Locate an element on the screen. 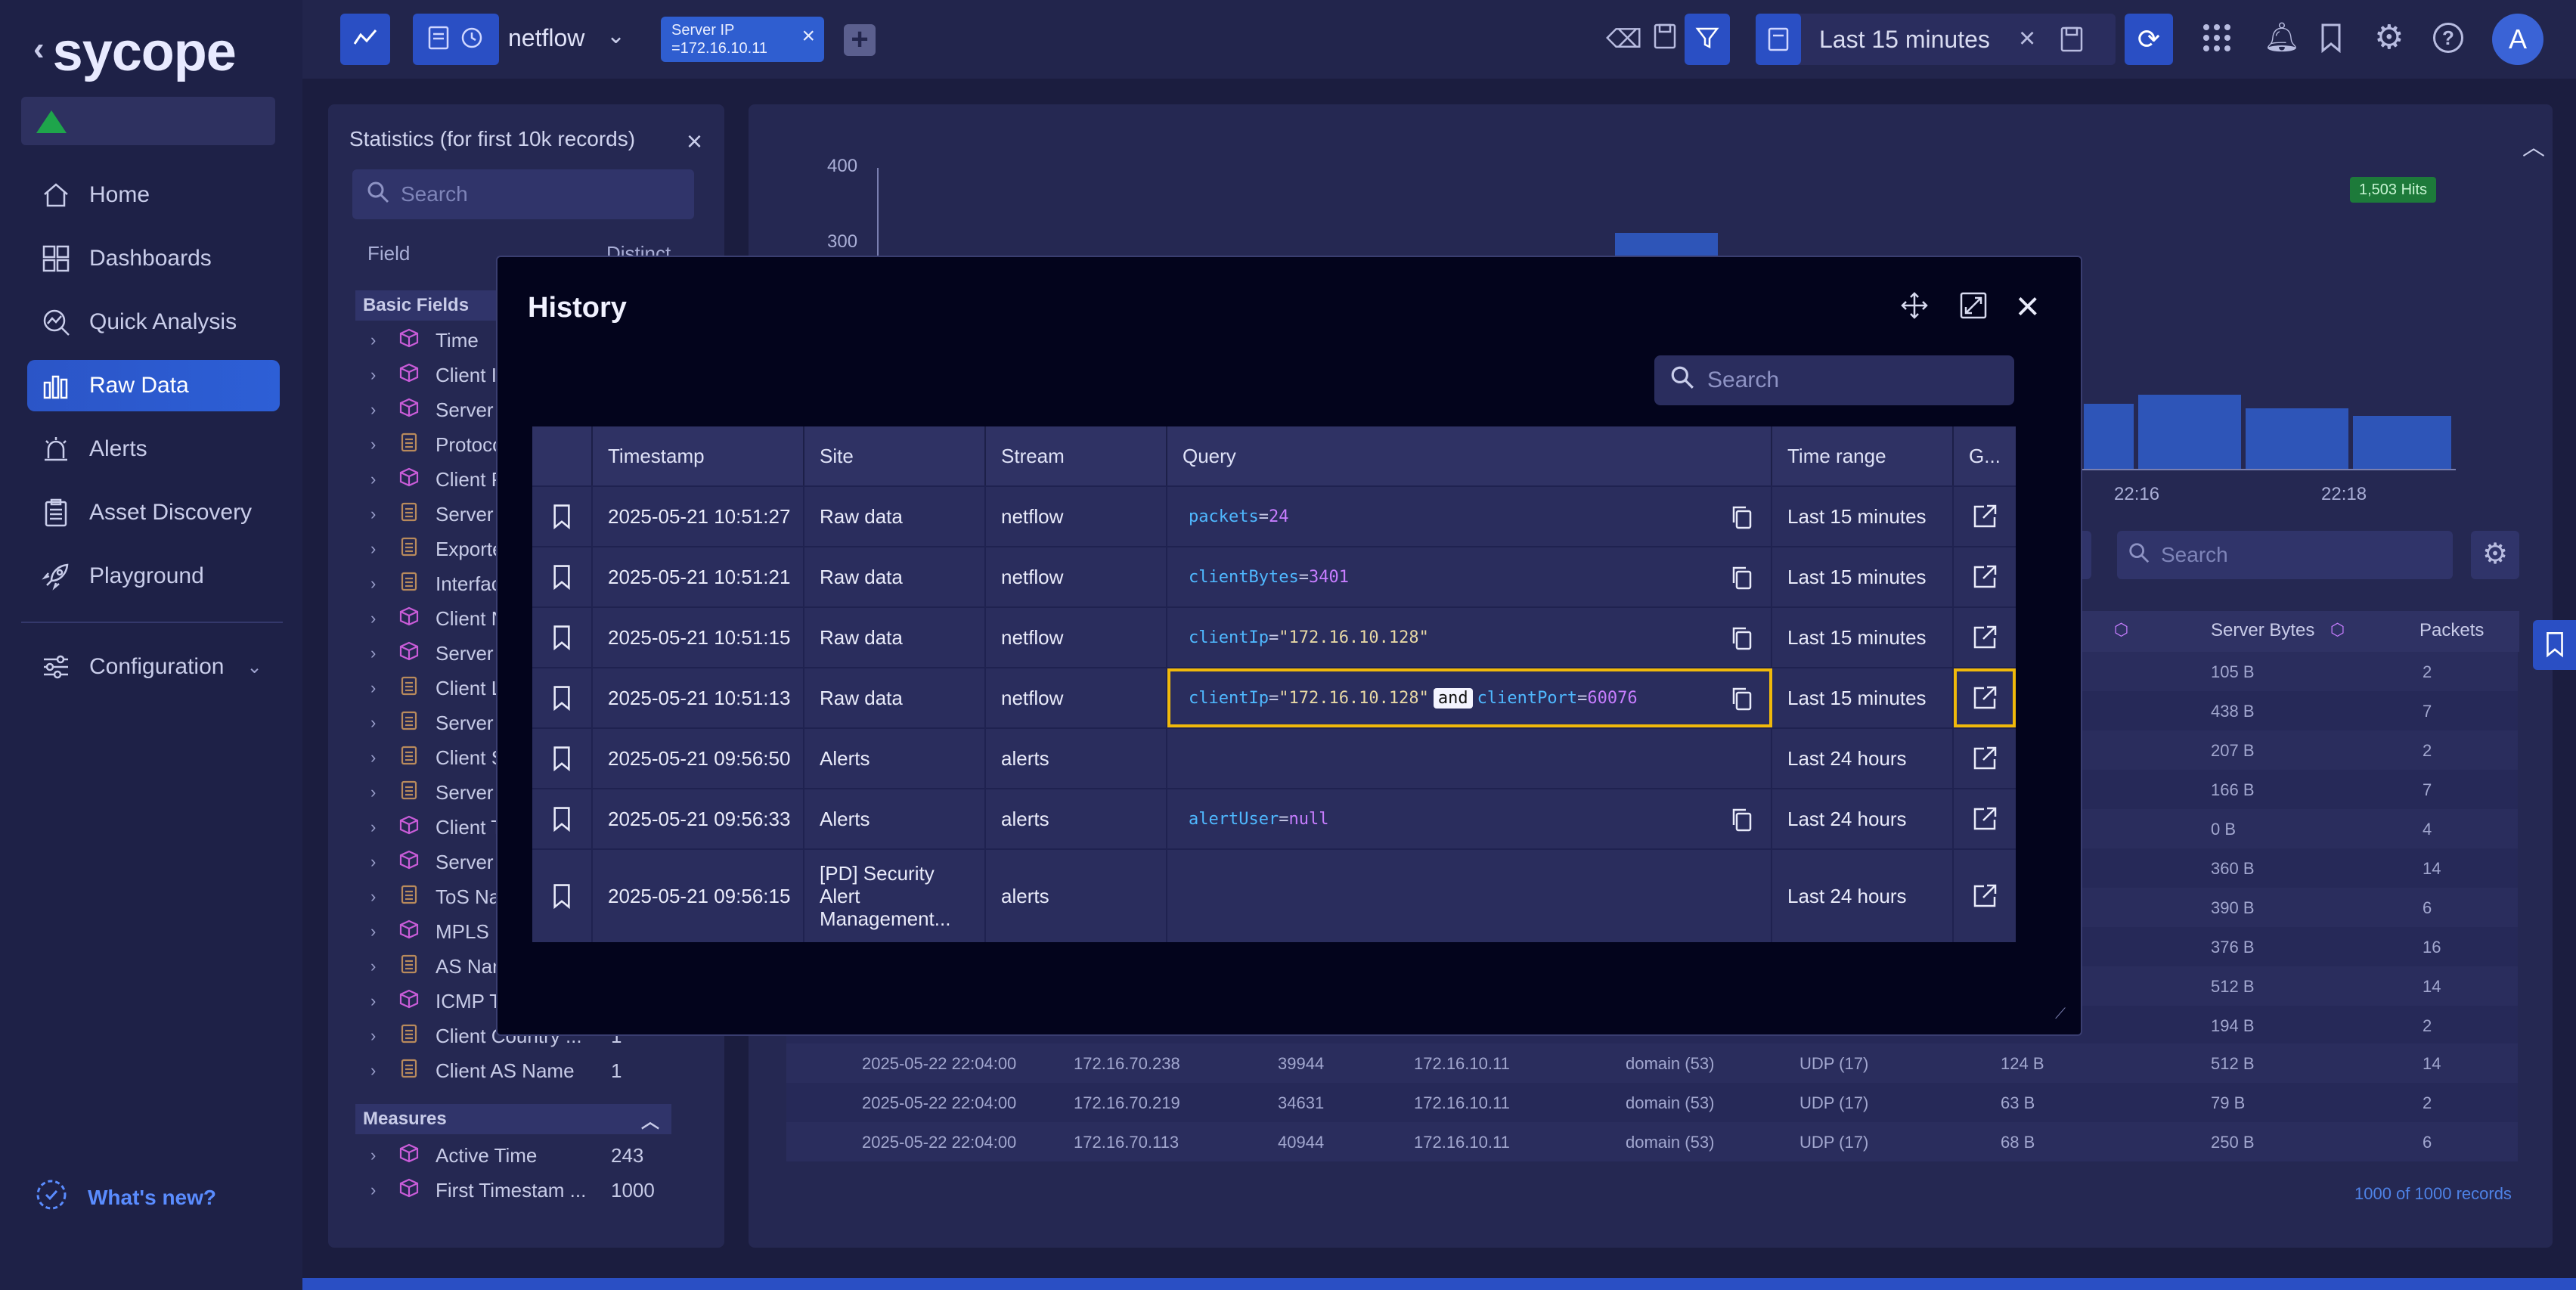 The width and height of the screenshot is (2576, 1290). field-row: › Server S is located at coordinates (441, 792).